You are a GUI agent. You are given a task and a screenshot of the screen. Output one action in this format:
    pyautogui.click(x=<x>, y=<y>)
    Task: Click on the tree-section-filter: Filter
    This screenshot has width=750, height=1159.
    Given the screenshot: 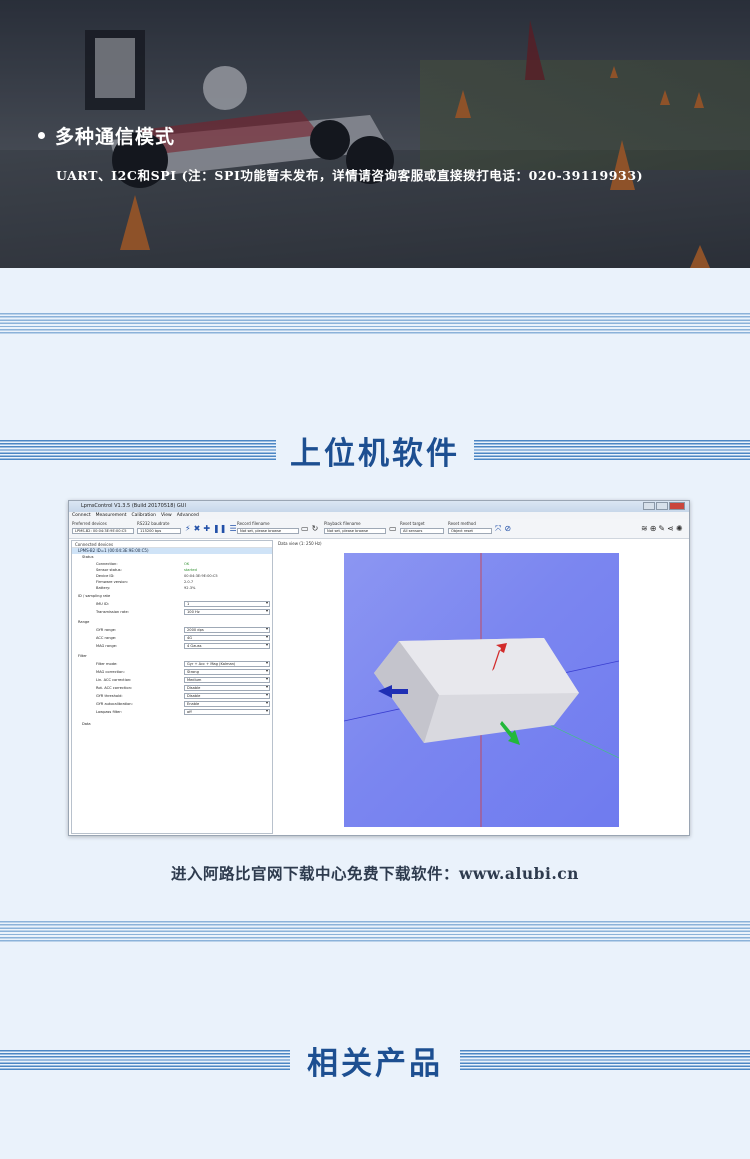 What is the action you would take?
    pyautogui.click(x=172, y=656)
    